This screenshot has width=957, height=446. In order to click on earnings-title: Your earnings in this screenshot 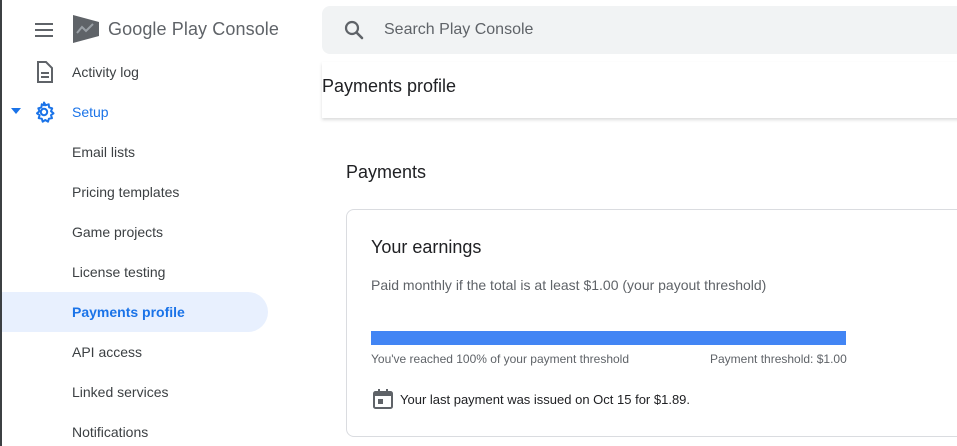, I will do `click(426, 247)`.